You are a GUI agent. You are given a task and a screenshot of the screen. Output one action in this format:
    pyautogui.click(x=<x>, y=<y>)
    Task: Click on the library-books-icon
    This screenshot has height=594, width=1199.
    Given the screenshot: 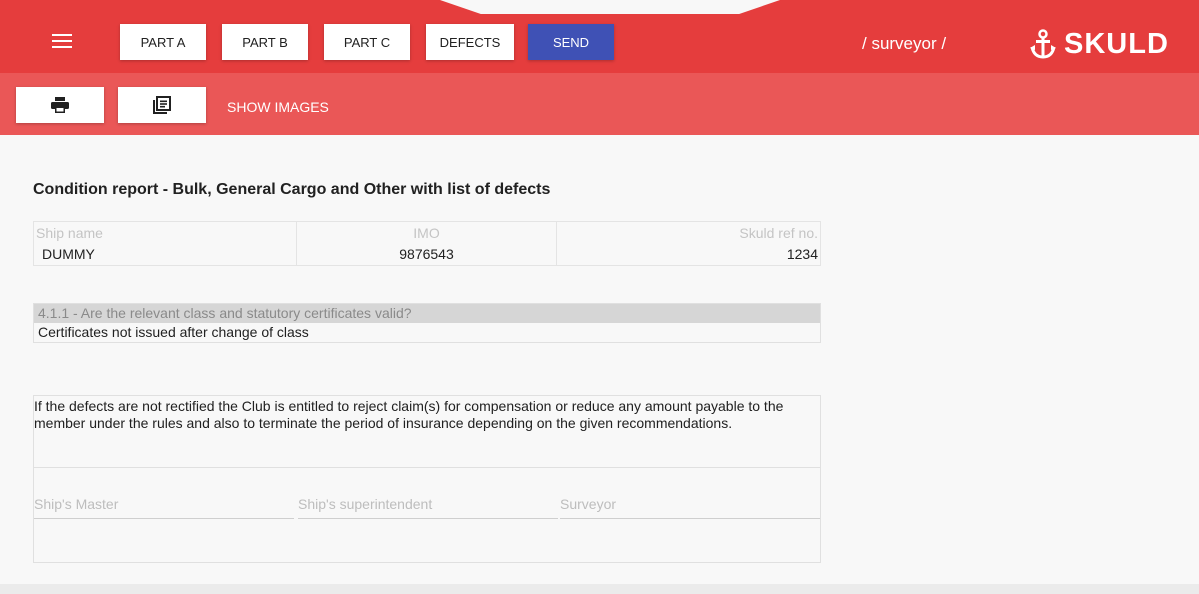 What is the action you would take?
    pyautogui.click(x=162, y=105)
    